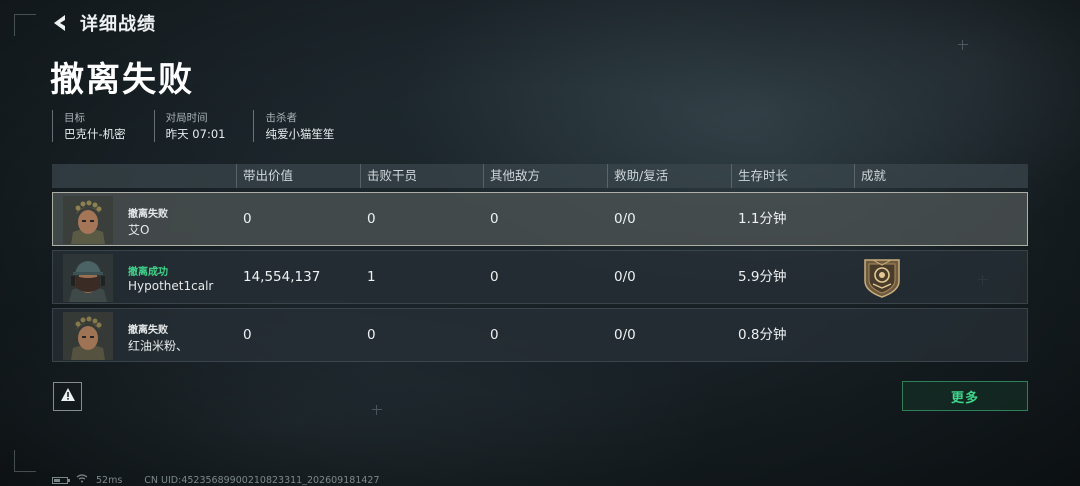 This screenshot has height=486, width=1080. Describe the element at coordinates (421, 176) in the screenshot. I see `column-header-kills: 击败干员` at that location.